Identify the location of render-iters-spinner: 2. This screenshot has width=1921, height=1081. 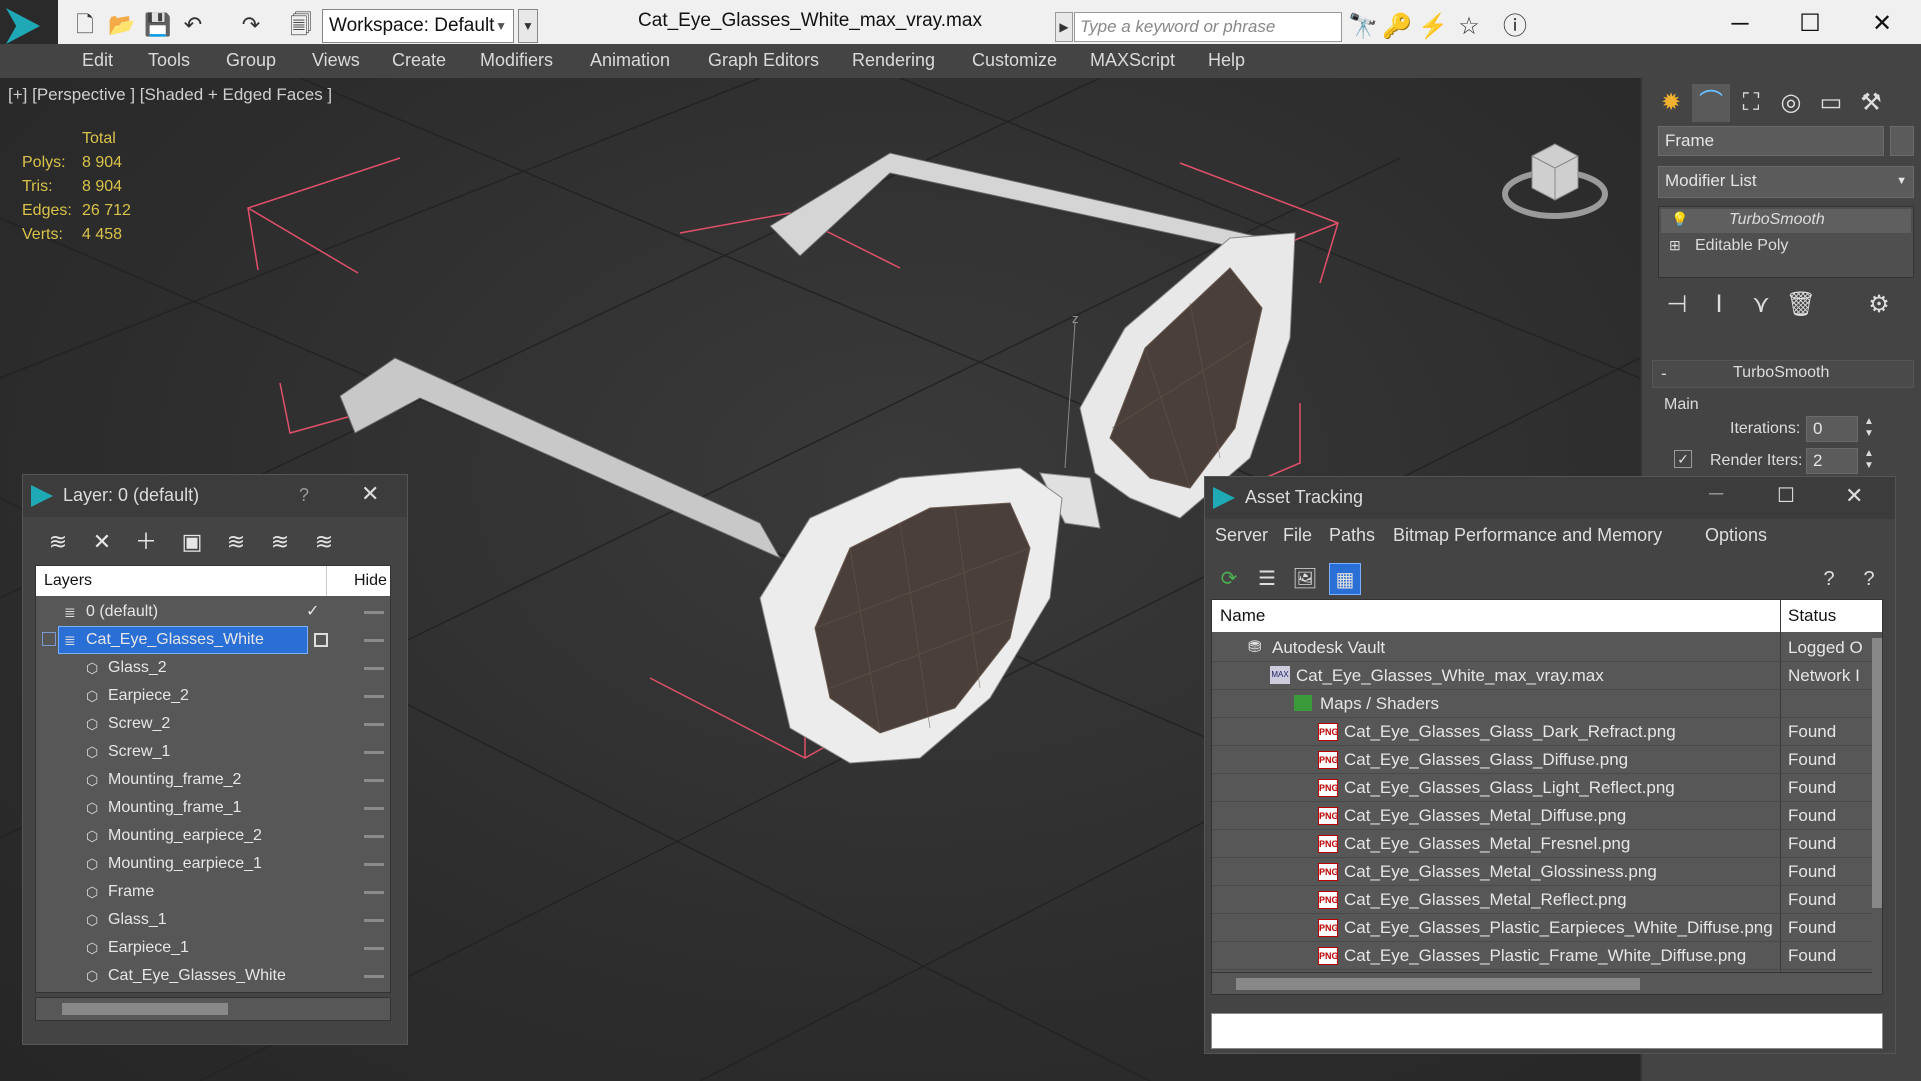
(1832, 461).